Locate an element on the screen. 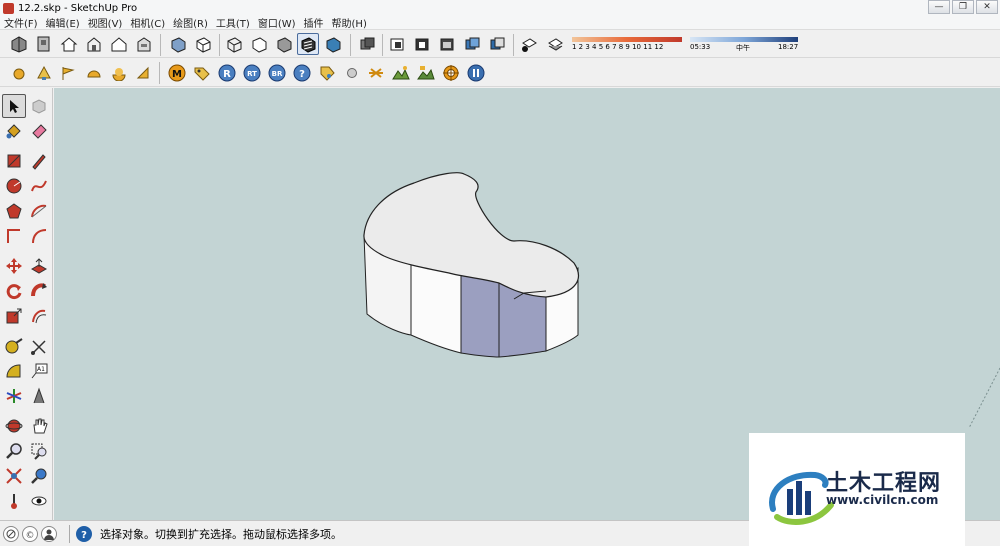 The width and height of the screenshot is (1000, 546). offset-icon is located at coordinates (39, 316).